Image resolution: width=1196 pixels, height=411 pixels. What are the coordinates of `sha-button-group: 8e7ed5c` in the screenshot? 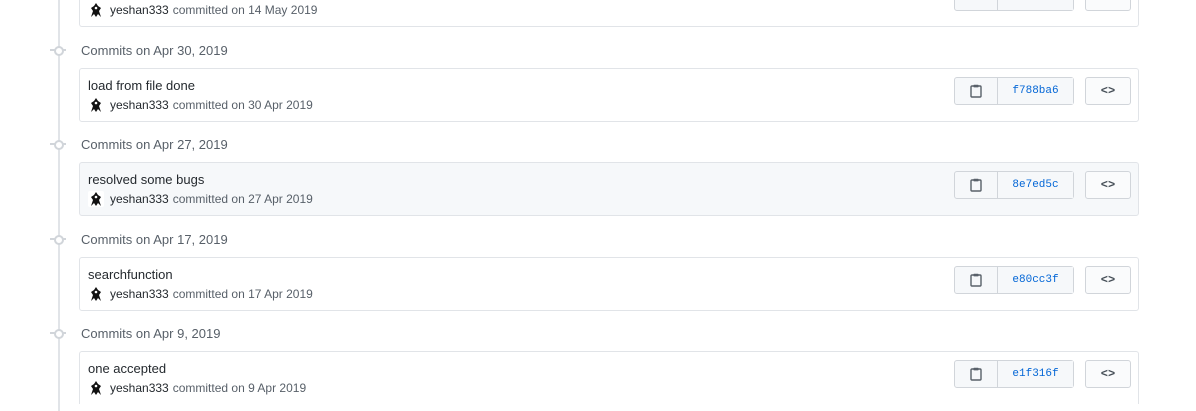 It's located at (1014, 185).